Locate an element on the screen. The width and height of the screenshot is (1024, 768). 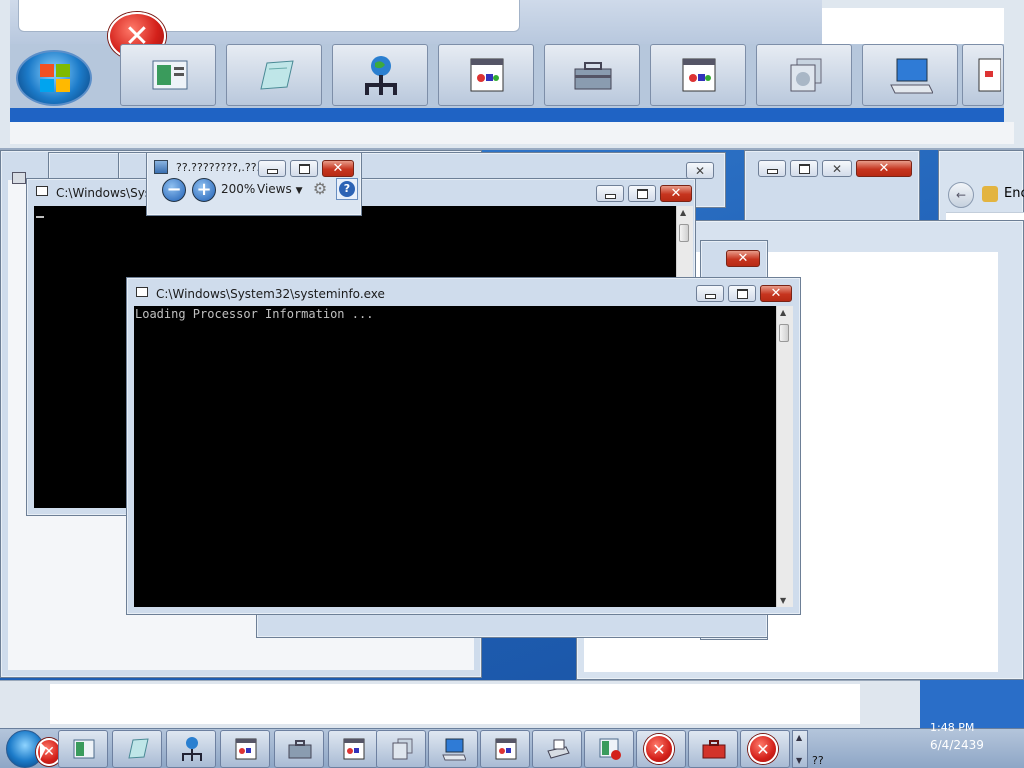
back-console-title: C:\Windows\Syst is located at coordinates (106, 193).